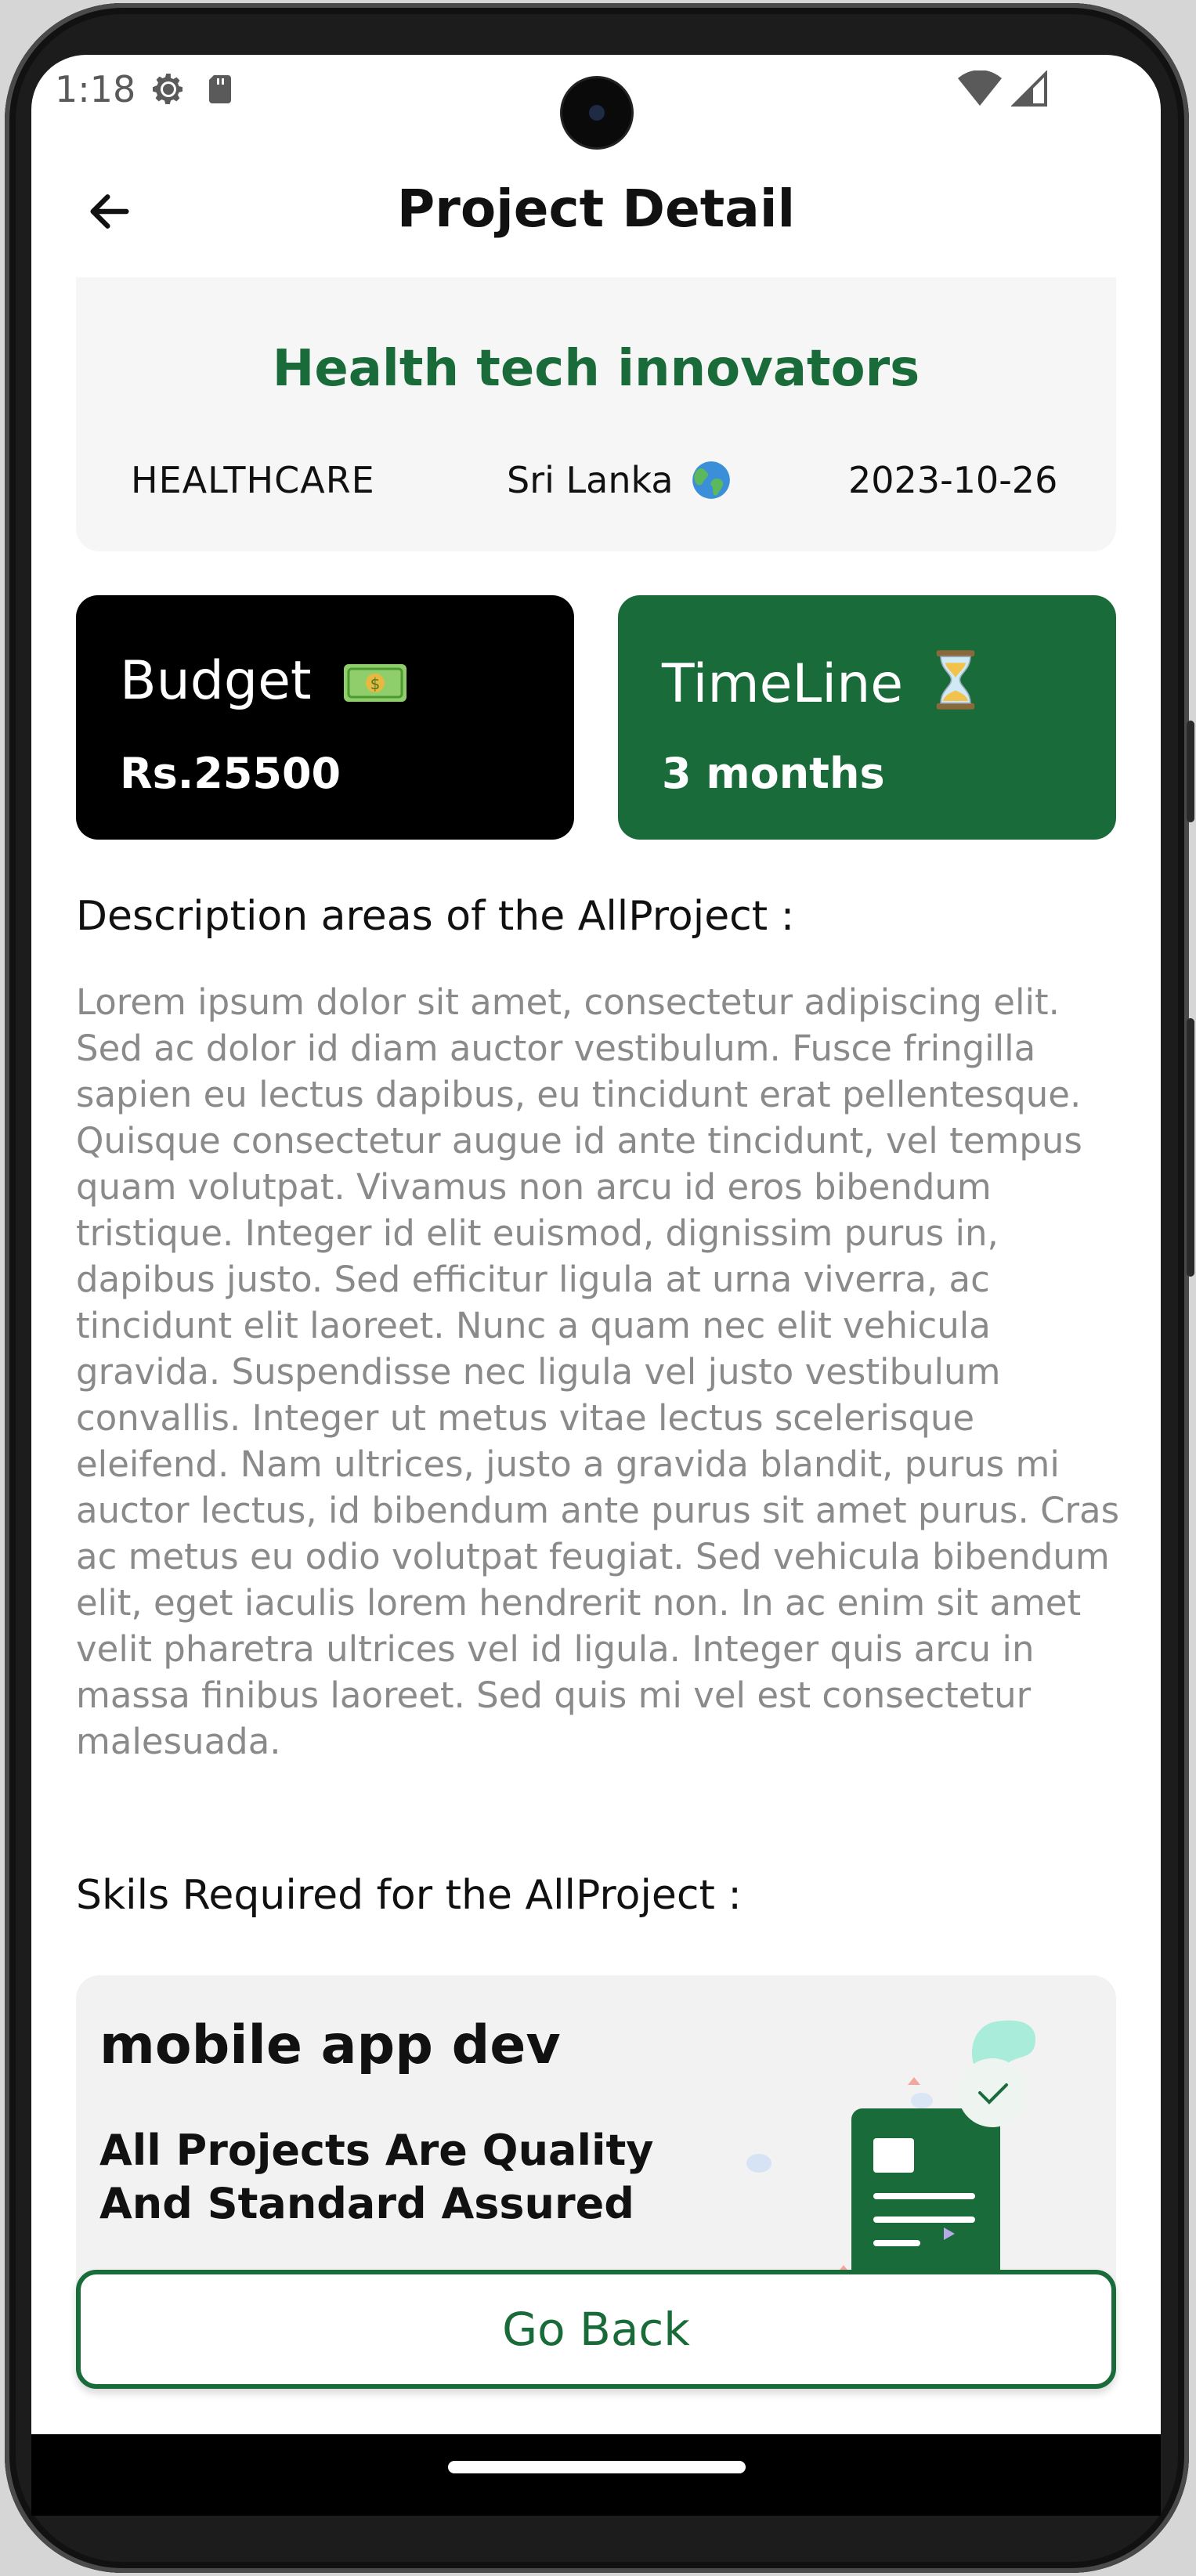  What do you see at coordinates (711, 480) in the screenshot?
I see `globe-icon` at bounding box center [711, 480].